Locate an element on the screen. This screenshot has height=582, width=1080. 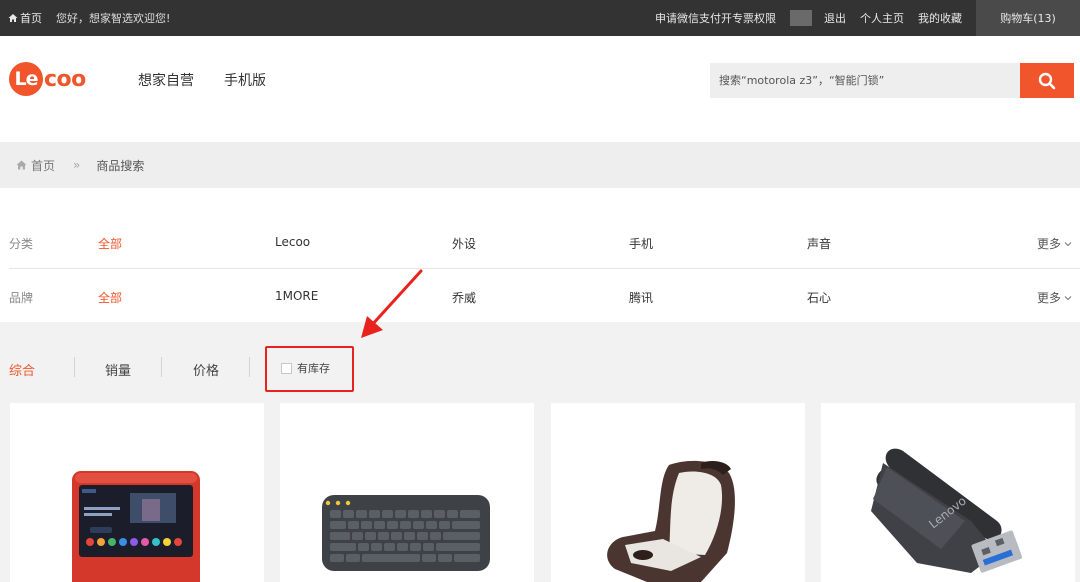
search-input is located at coordinates (865, 80).